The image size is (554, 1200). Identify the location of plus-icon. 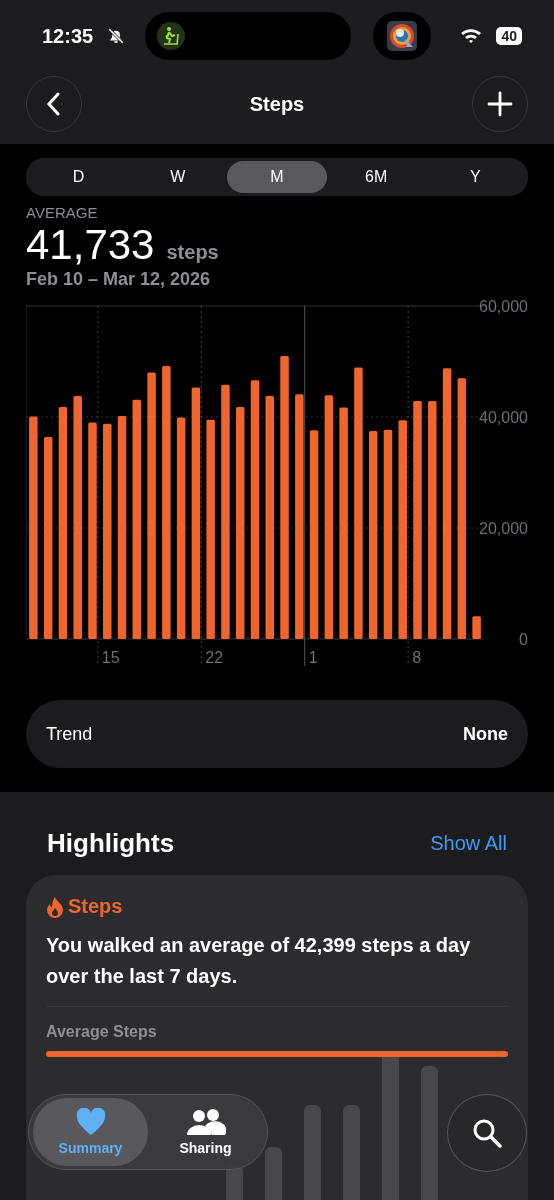
(500, 104).